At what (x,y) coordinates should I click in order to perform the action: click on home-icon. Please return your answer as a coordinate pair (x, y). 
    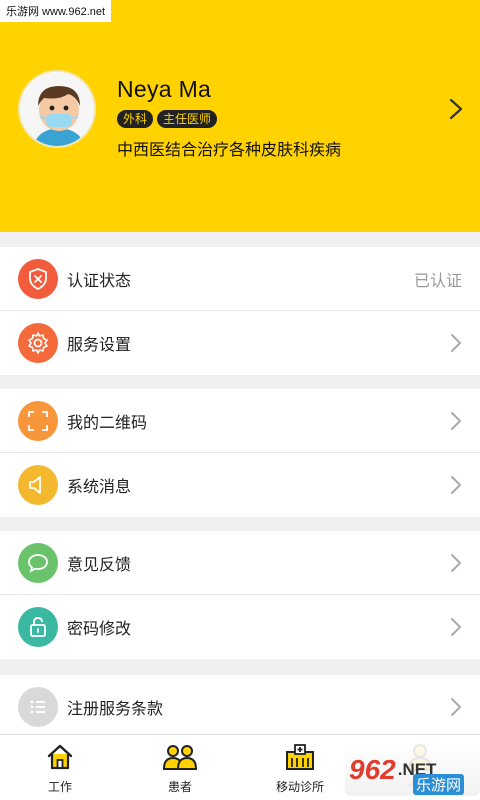
    Looking at the image, I should click on (60, 757).